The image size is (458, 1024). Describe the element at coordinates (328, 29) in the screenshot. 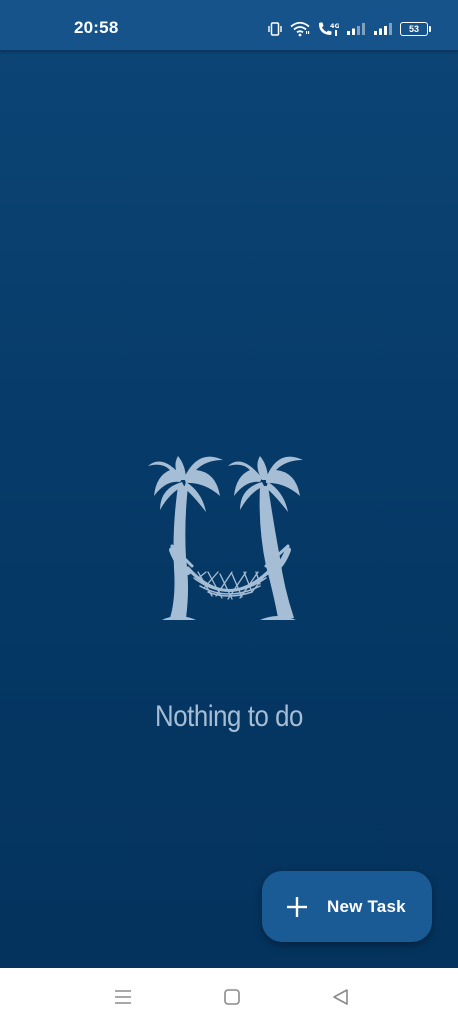

I see `volte-call-icon: 4G` at that location.